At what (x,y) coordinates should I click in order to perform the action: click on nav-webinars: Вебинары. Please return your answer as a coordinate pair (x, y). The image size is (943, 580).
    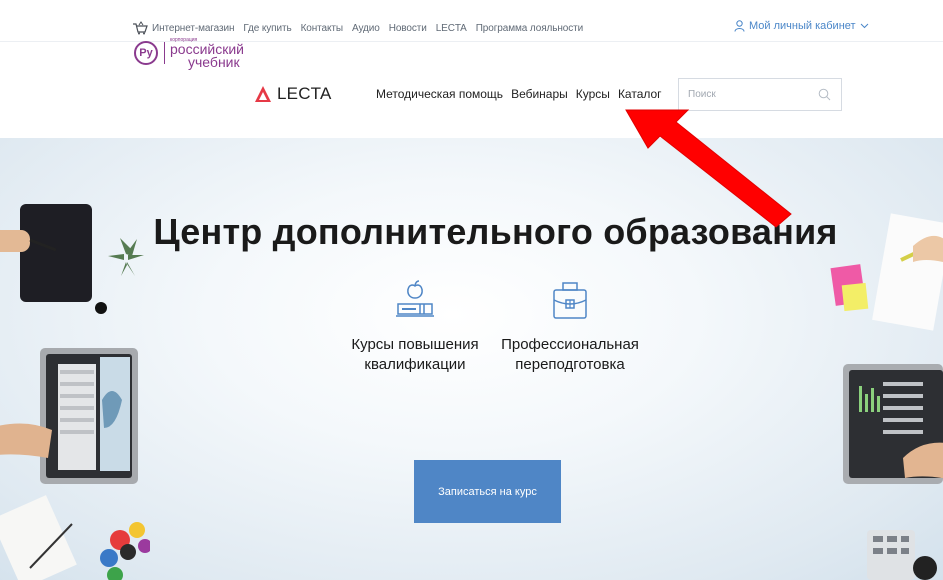
    Looking at the image, I should click on (539, 94).